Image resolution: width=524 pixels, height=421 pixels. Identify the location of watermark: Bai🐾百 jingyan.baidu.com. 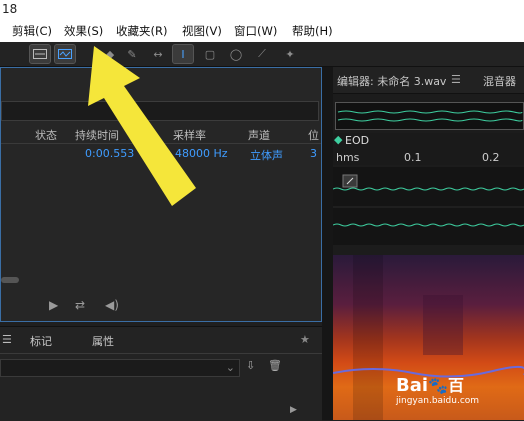
(437, 389).